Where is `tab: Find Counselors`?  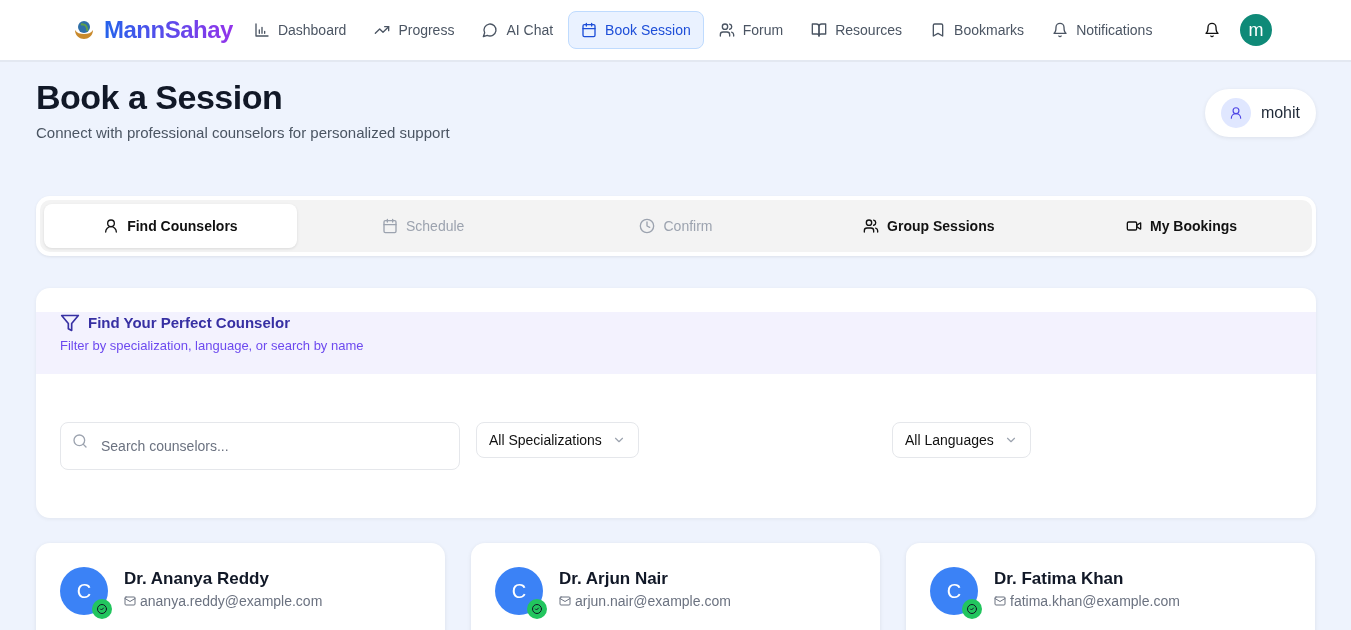 tab: Find Counselors is located at coordinates (170, 226).